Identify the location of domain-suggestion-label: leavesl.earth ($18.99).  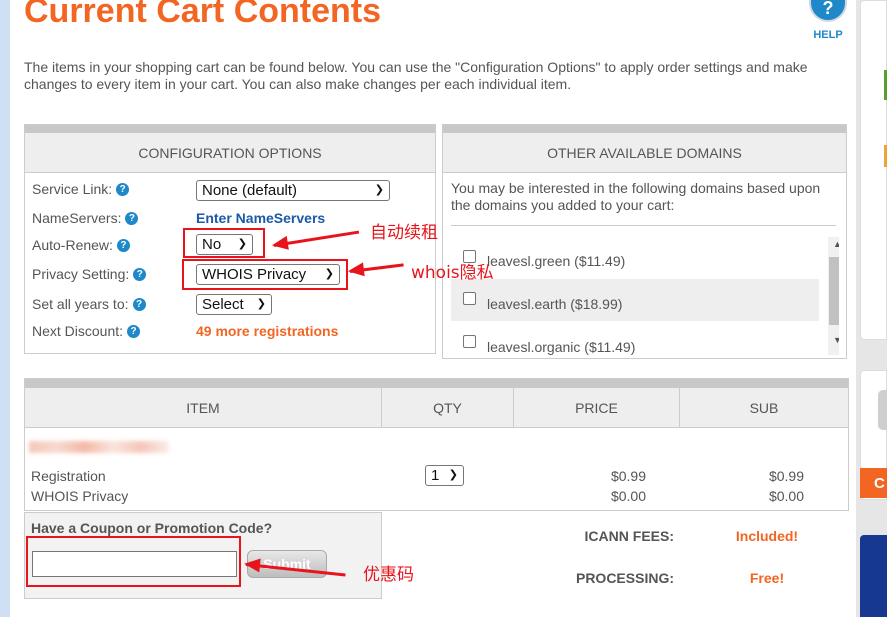
(555, 304).